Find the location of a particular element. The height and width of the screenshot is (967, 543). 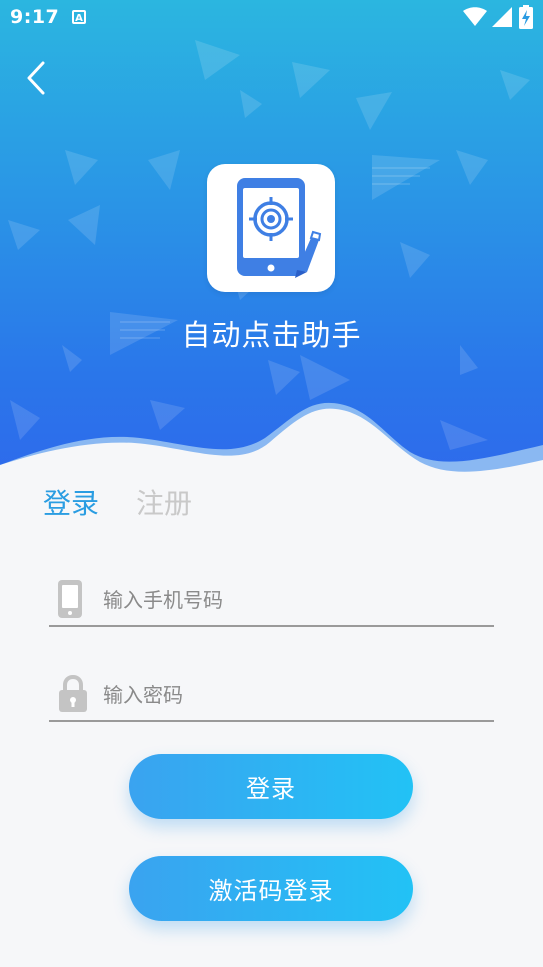

phone-icon is located at coordinates (70, 599).